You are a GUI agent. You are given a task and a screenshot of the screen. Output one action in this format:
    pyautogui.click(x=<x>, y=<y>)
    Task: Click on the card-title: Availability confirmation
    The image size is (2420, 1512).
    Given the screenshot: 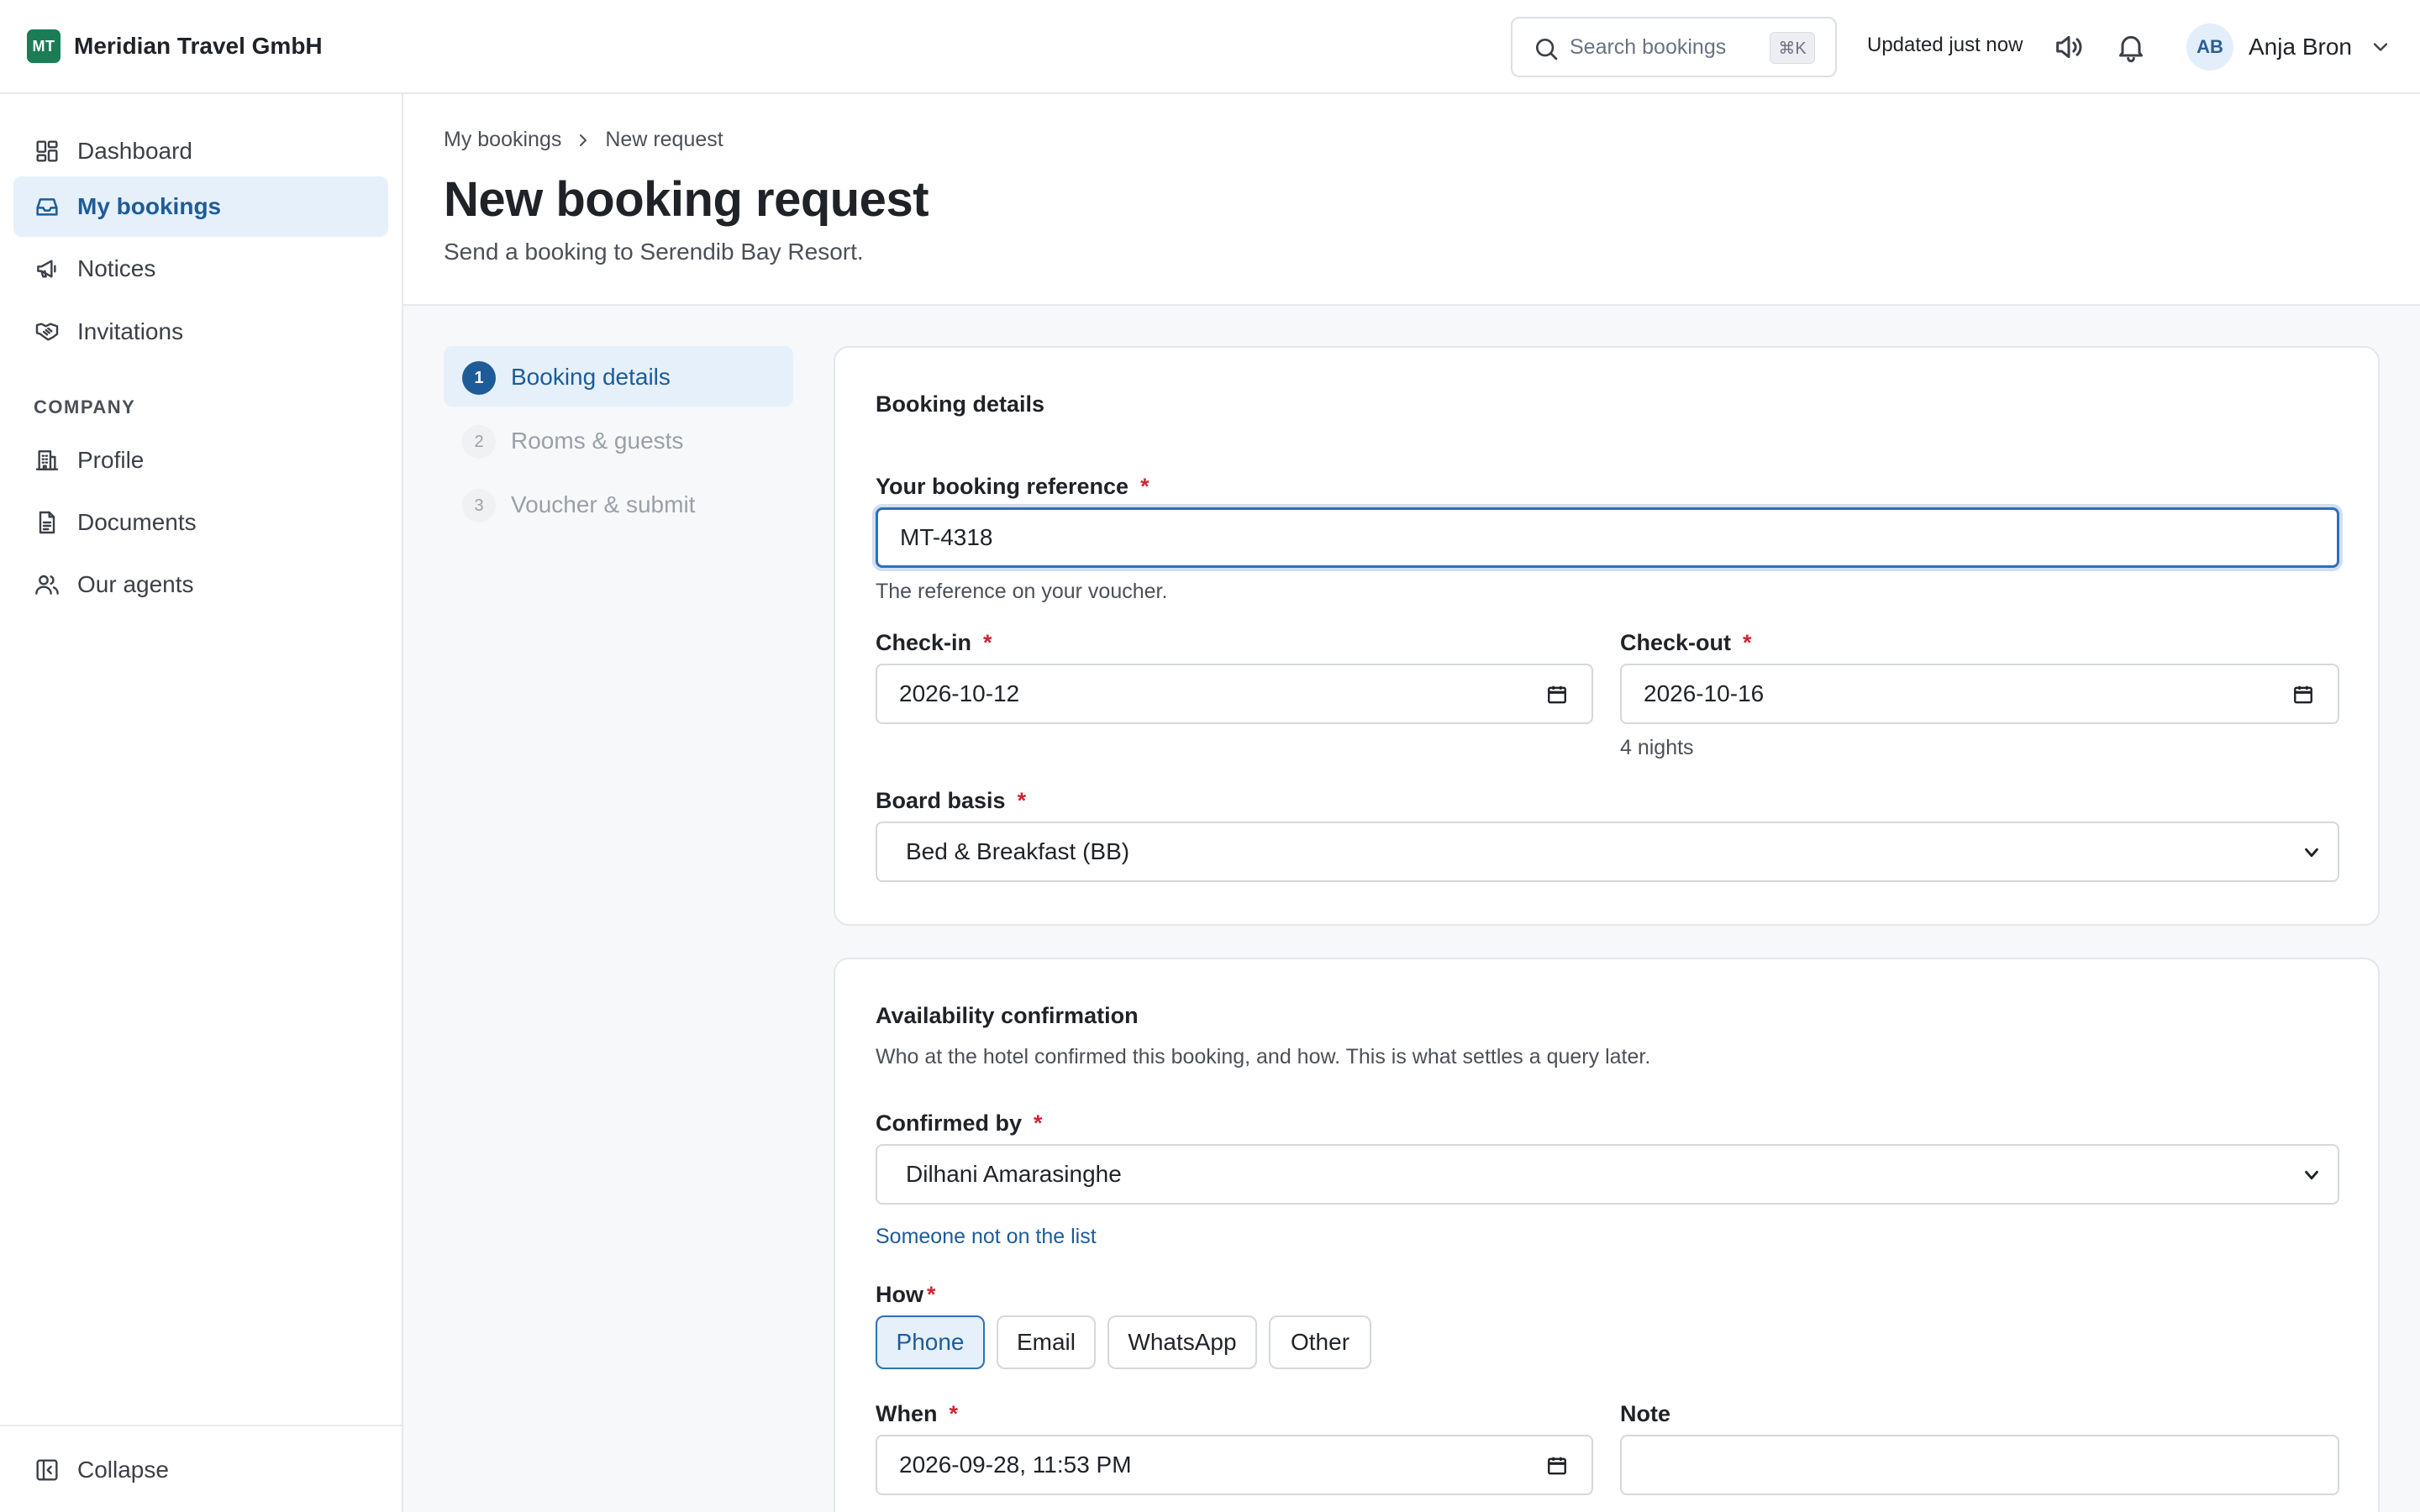 What is the action you would take?
    pyautogui.click(x=1007, y=1015)
    